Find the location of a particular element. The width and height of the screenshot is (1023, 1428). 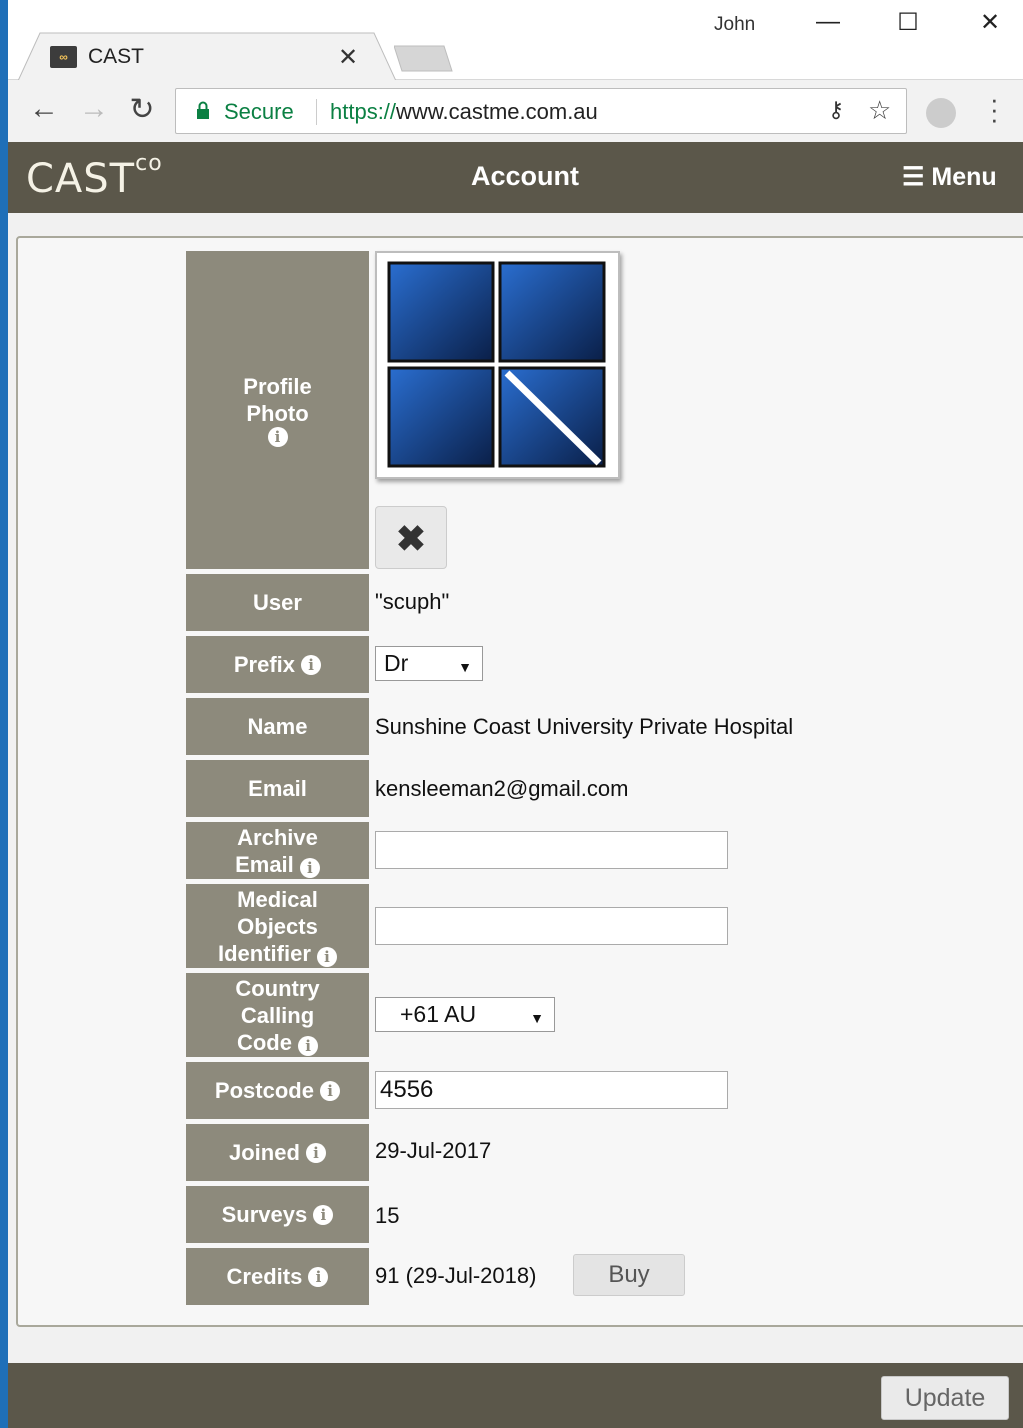

archive-email-label-line1: Archive is located at coordinates (277, 837).